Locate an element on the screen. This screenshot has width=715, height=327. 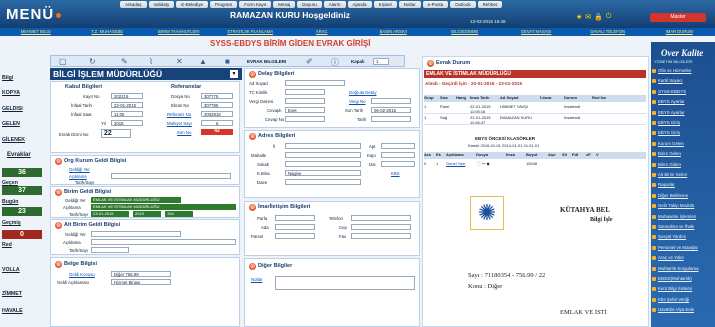
count-badge: 0 is located at coordinates (22, 234).